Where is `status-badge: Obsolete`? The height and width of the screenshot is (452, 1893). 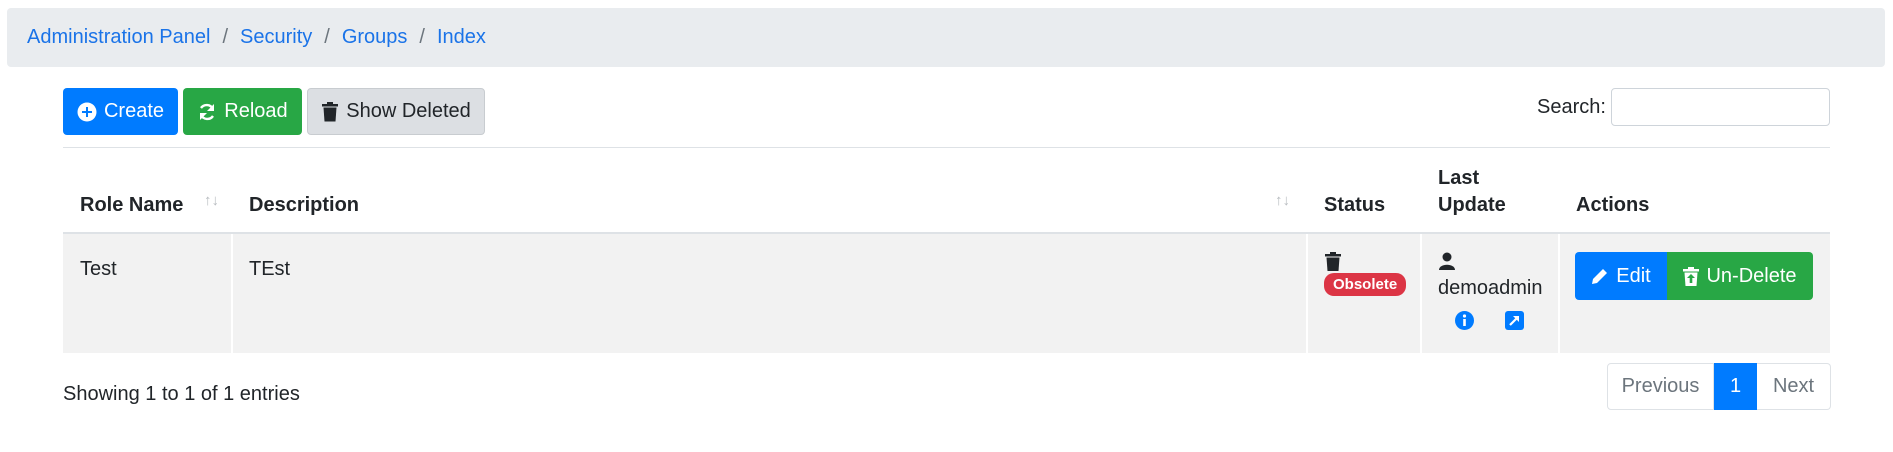 status-badge: Obsolete is located at coordinates (1365, 284).